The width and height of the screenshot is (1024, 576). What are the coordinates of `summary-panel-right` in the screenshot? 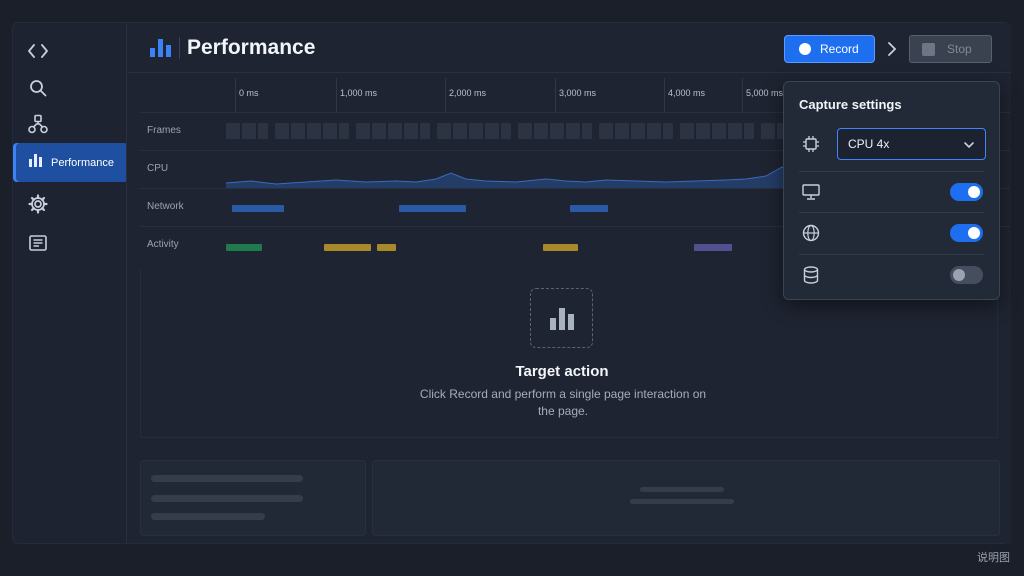 It's located at (686, 498).